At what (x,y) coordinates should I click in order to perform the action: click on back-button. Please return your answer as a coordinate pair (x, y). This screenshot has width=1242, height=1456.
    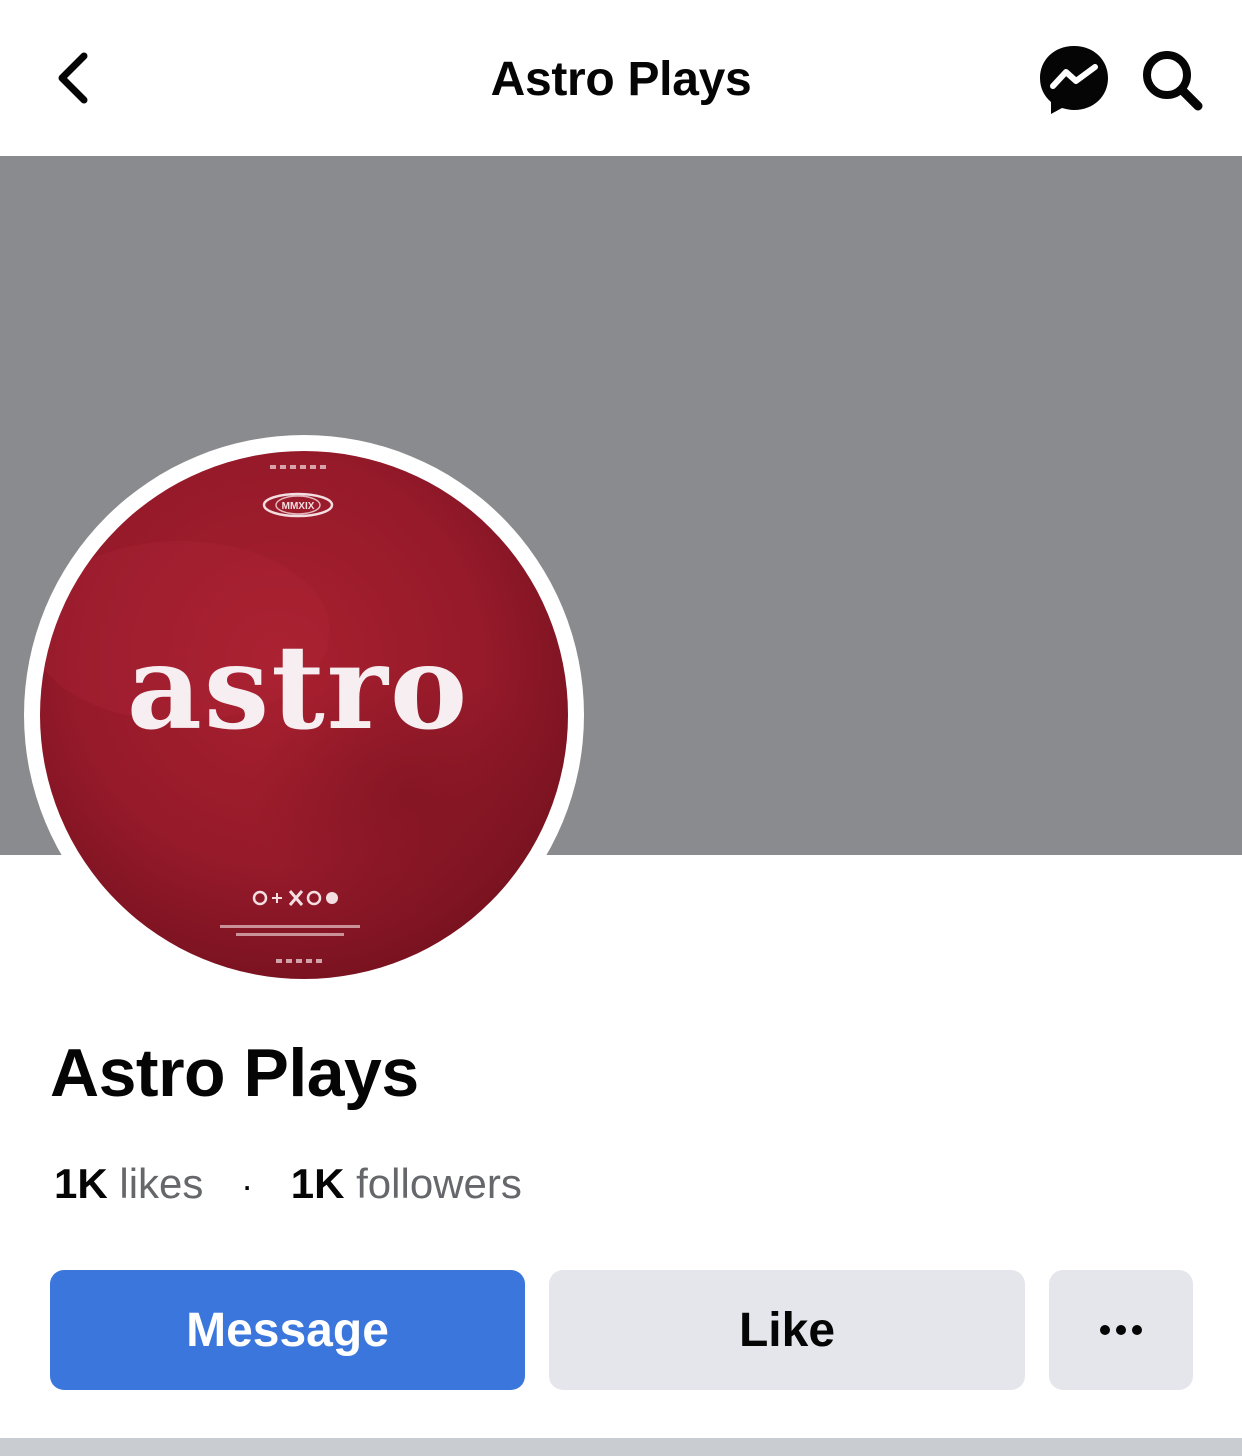
    Looking at the image, I should click on (72, 78).